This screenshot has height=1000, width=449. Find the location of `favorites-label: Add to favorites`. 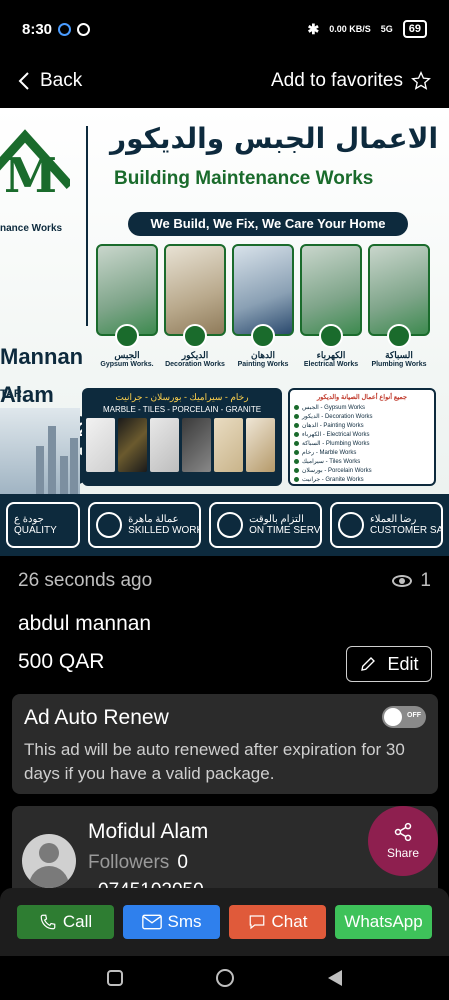

favorites-label: Add to favorites is located at coordinates (336, 80).